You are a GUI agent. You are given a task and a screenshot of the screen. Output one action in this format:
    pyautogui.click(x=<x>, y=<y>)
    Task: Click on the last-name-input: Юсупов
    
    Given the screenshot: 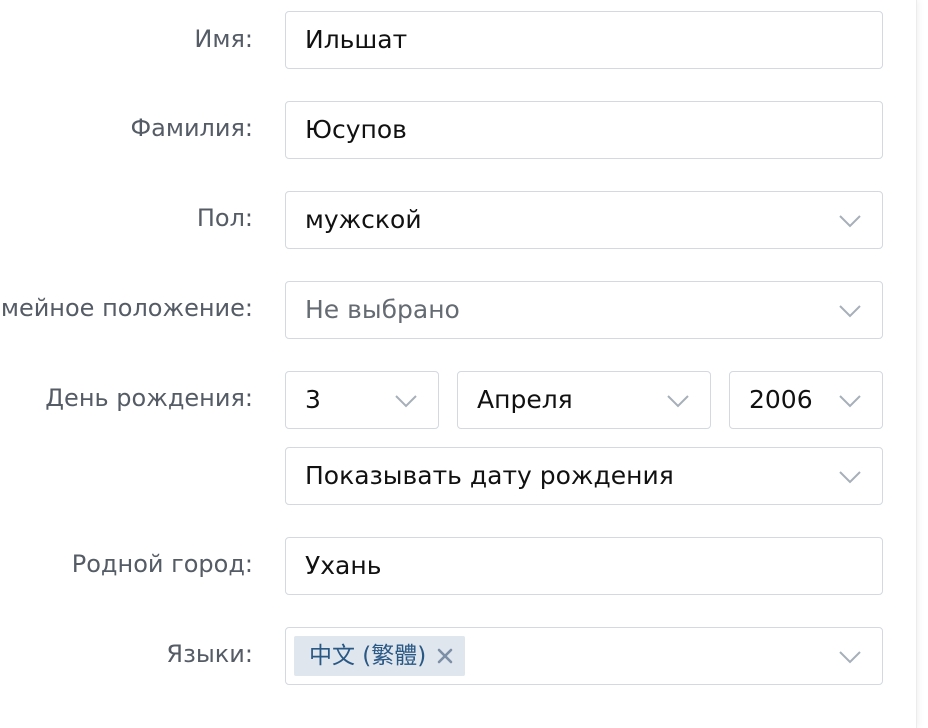 What is the action you would take?
    pyautogui.click(x=584, y=130)
    